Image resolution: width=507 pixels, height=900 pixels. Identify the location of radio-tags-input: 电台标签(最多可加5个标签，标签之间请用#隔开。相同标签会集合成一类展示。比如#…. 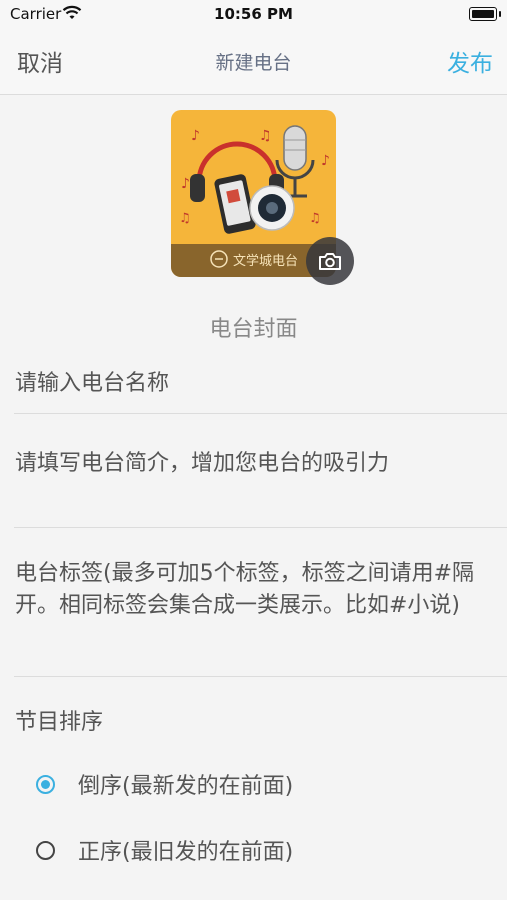
(253, 590).